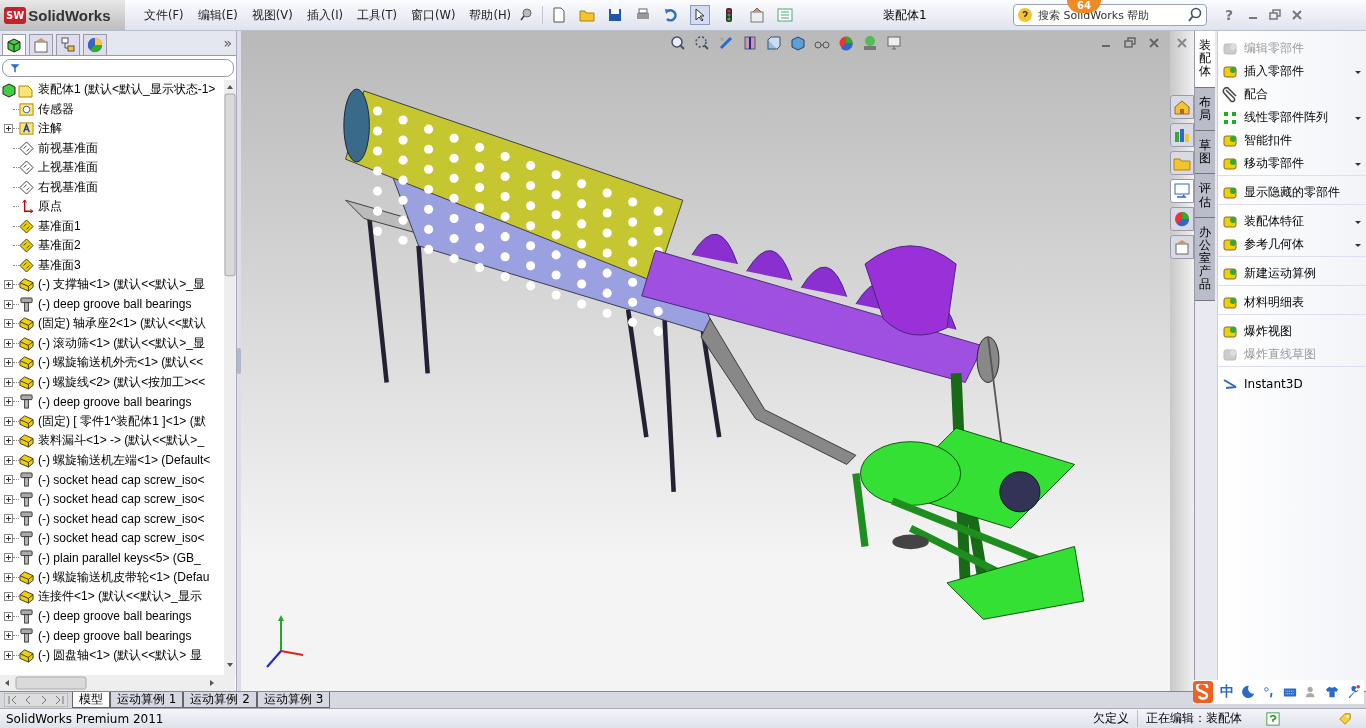 The image size is (1366, 728). What do you see at coordinates (725, 43) in the screenshot?
I see `previous-view-icon` at bounding box center [725, 43].